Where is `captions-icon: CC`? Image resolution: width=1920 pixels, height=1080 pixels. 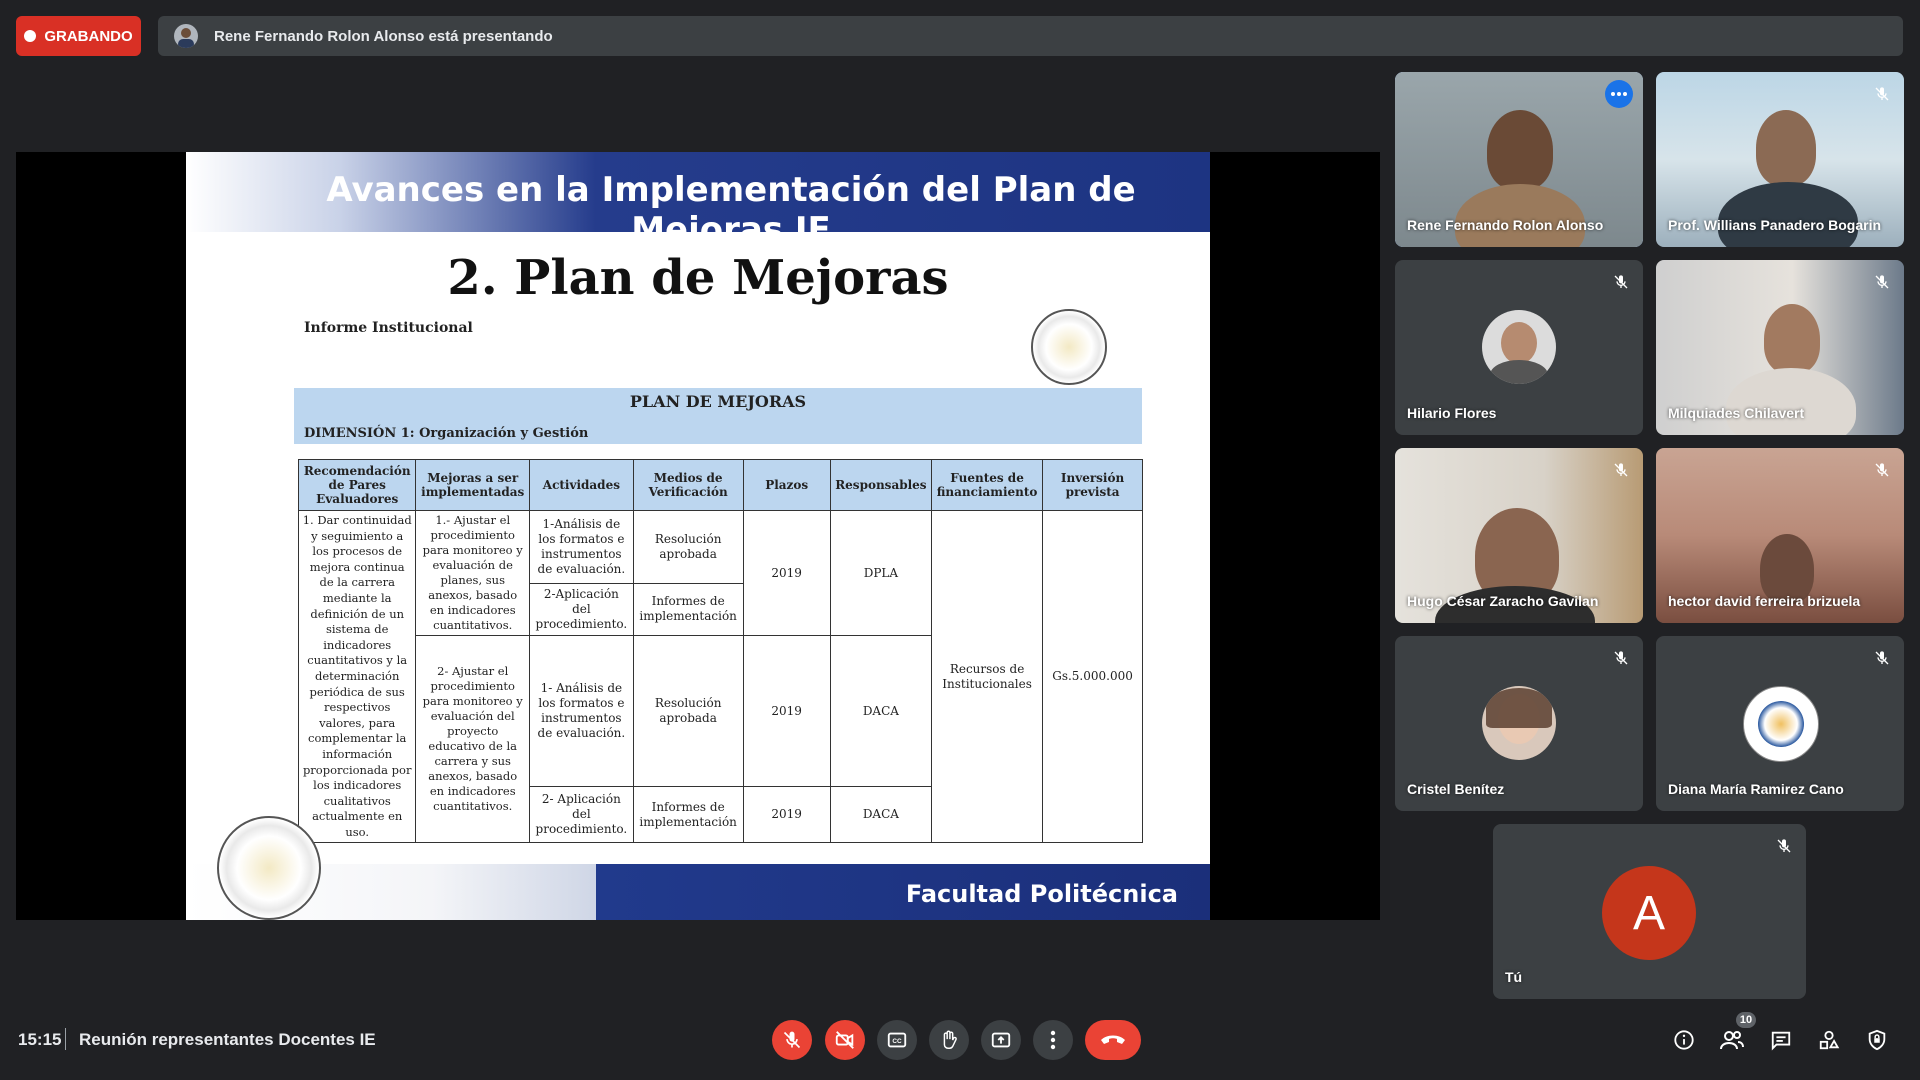
captions-icon: CC is located at coordinates (897, 1040).